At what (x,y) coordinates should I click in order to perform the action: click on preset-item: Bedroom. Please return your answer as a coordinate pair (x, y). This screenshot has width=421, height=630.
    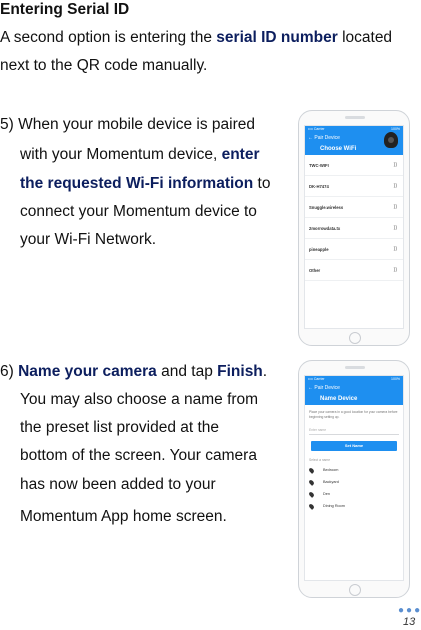
    Looking at the image, I should click on (354, 470).